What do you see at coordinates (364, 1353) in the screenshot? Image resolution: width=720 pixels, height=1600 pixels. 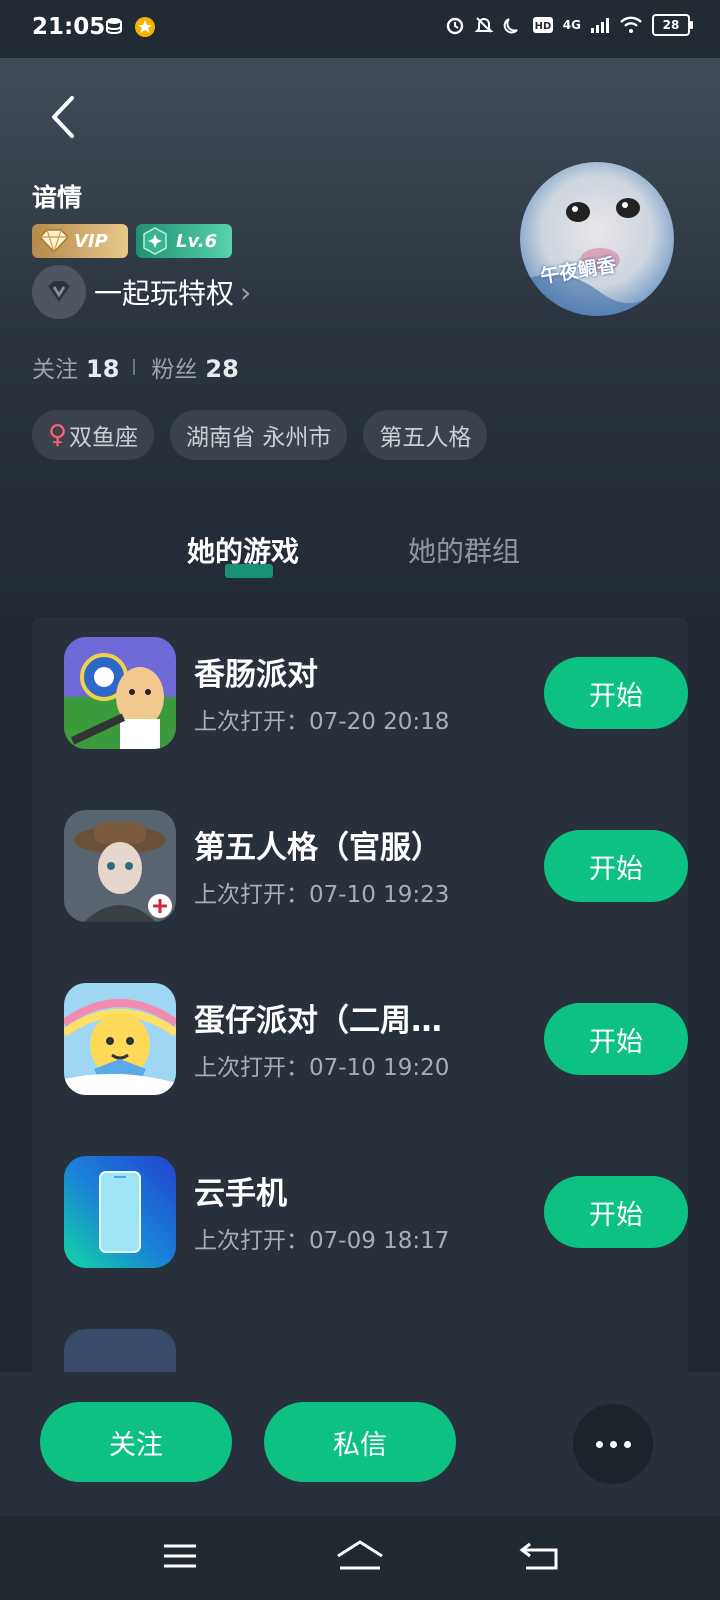 I see `list-item-partial` at bounding box center [364, 1353].